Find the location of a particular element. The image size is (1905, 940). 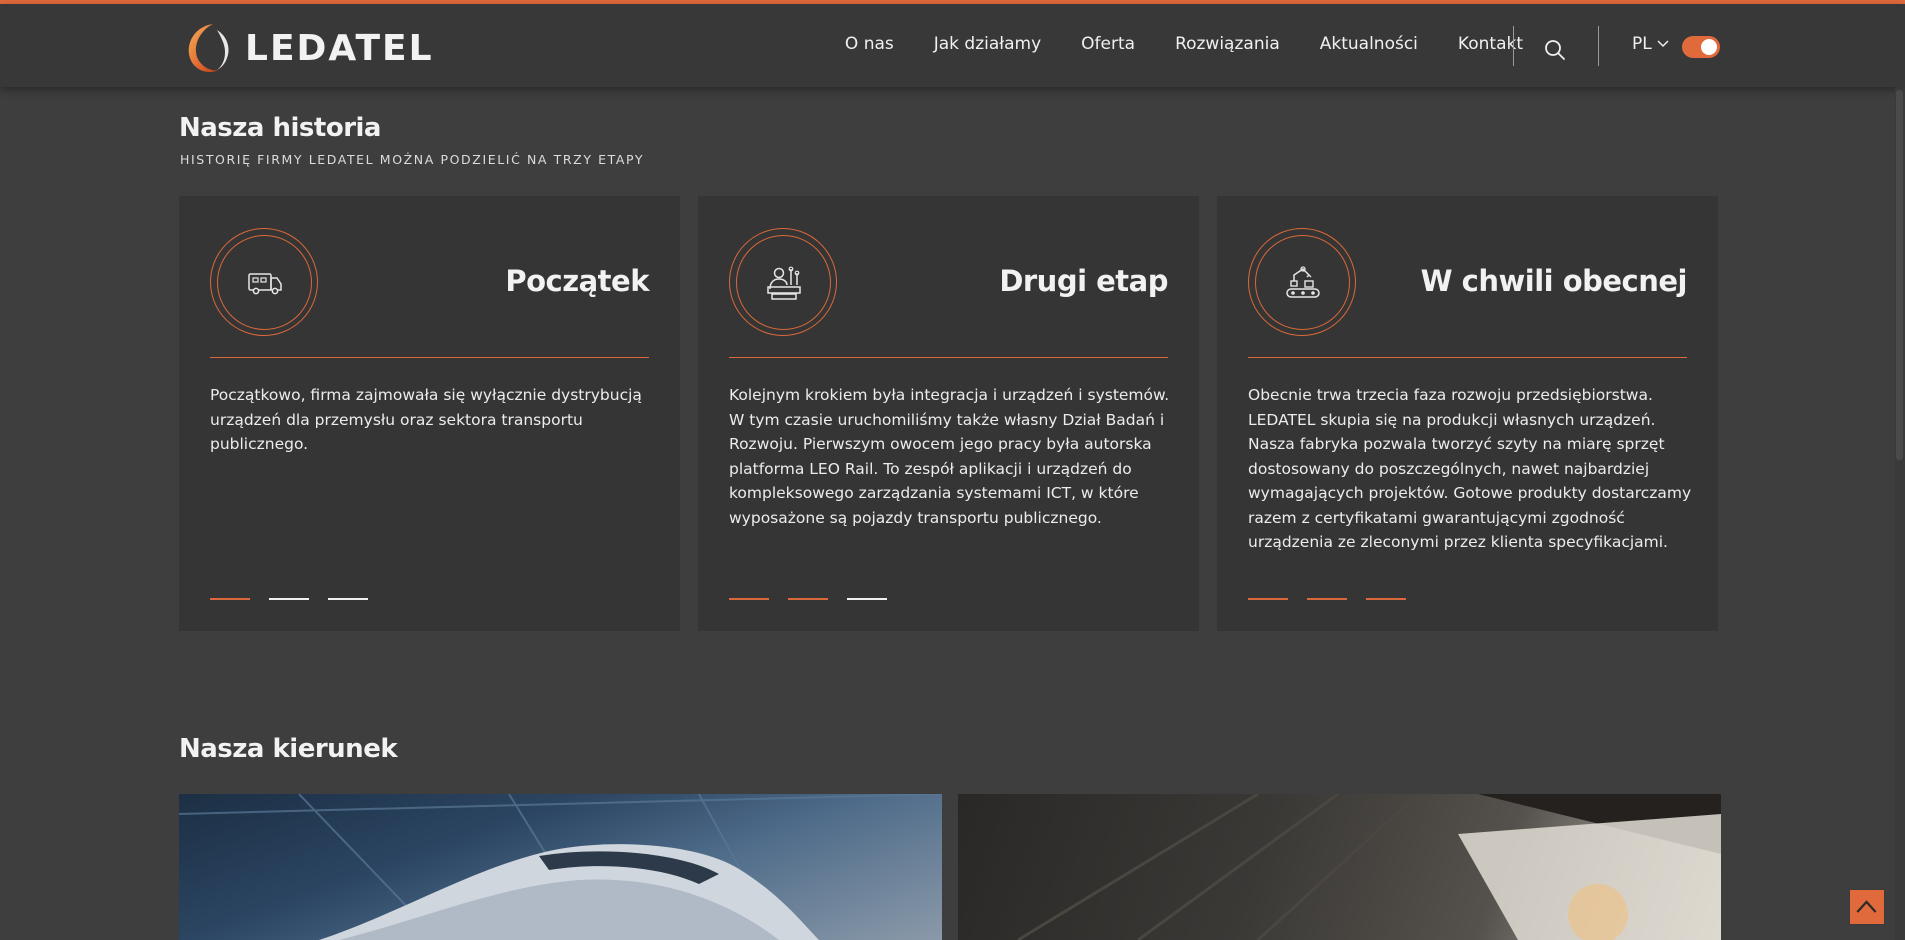

train-photo is located at coordinates (560, 867).